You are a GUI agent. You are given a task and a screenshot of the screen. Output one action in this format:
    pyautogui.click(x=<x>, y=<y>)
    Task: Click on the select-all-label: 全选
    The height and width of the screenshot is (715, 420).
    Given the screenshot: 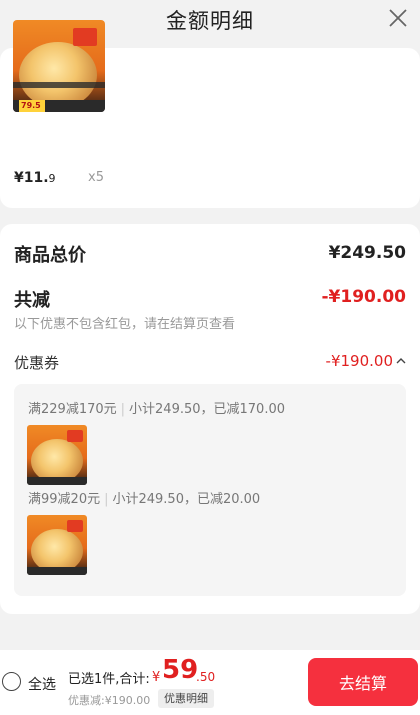 What is the action you would take?
    pyautogui.click(x=42, y=684)
    